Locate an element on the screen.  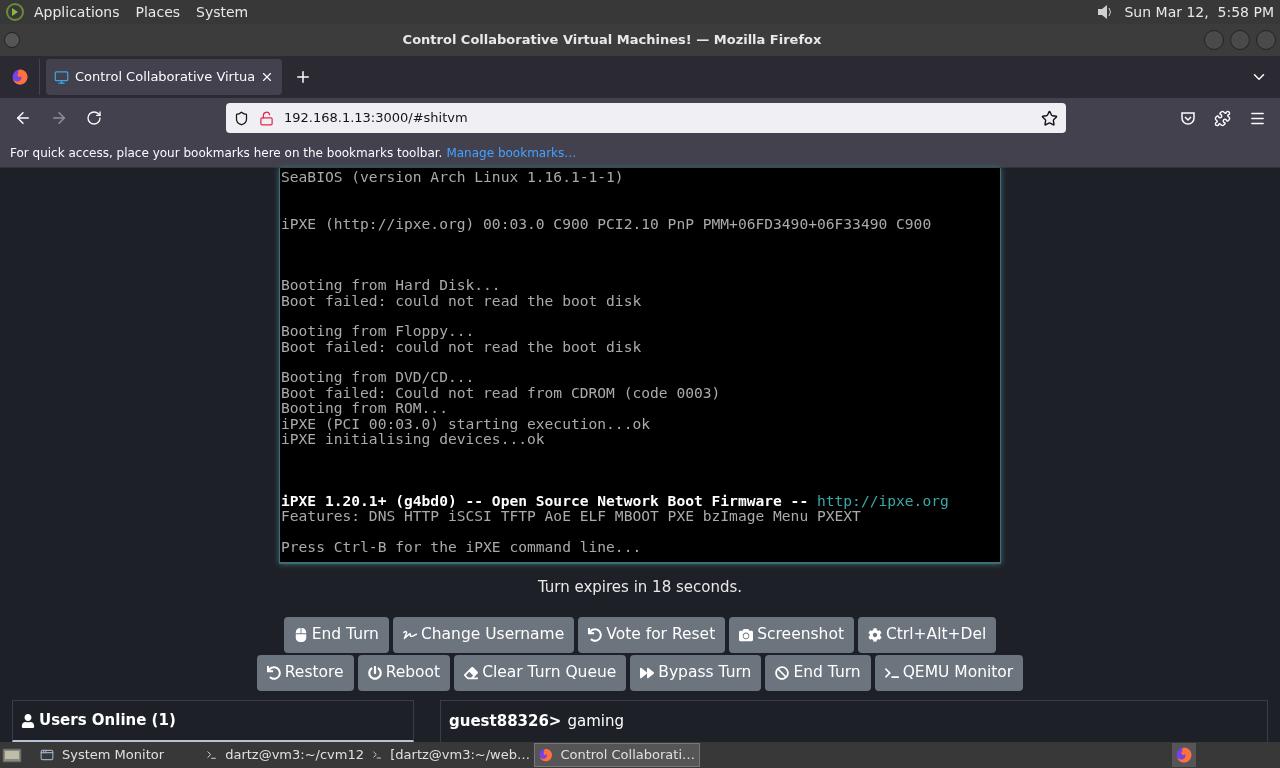
console-link: http://ipxe.org is located at coordinates (882, 500).